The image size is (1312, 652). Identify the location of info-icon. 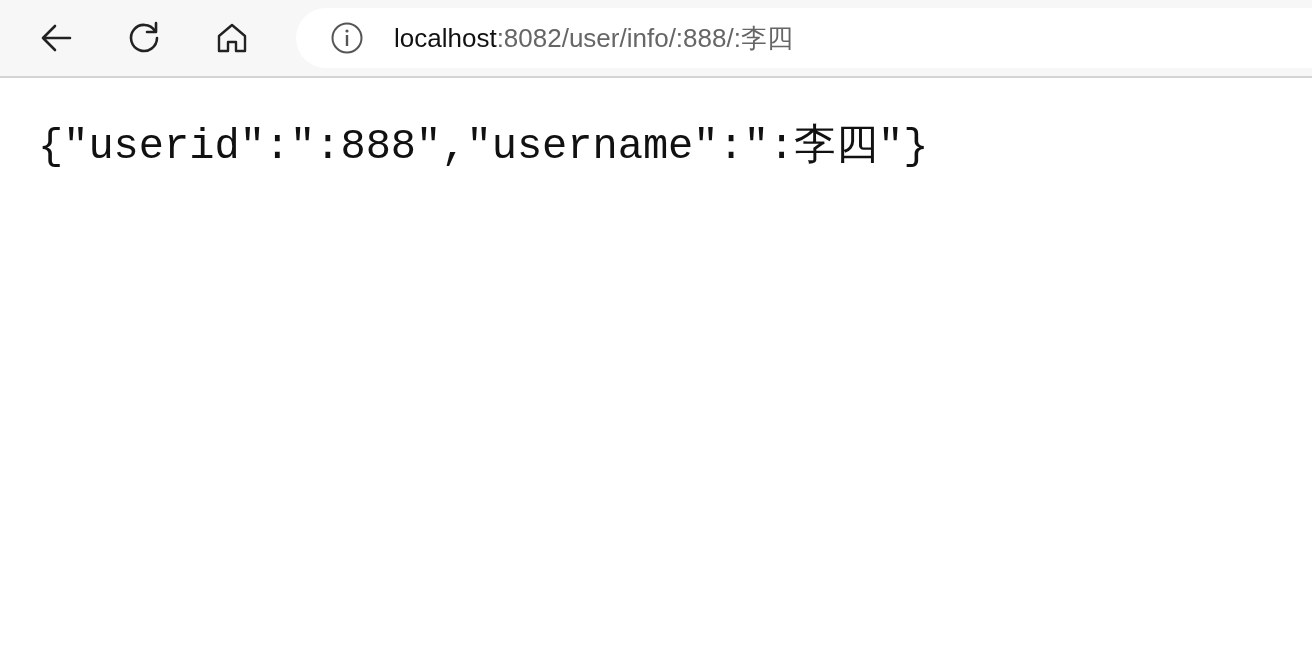
(347, 38).